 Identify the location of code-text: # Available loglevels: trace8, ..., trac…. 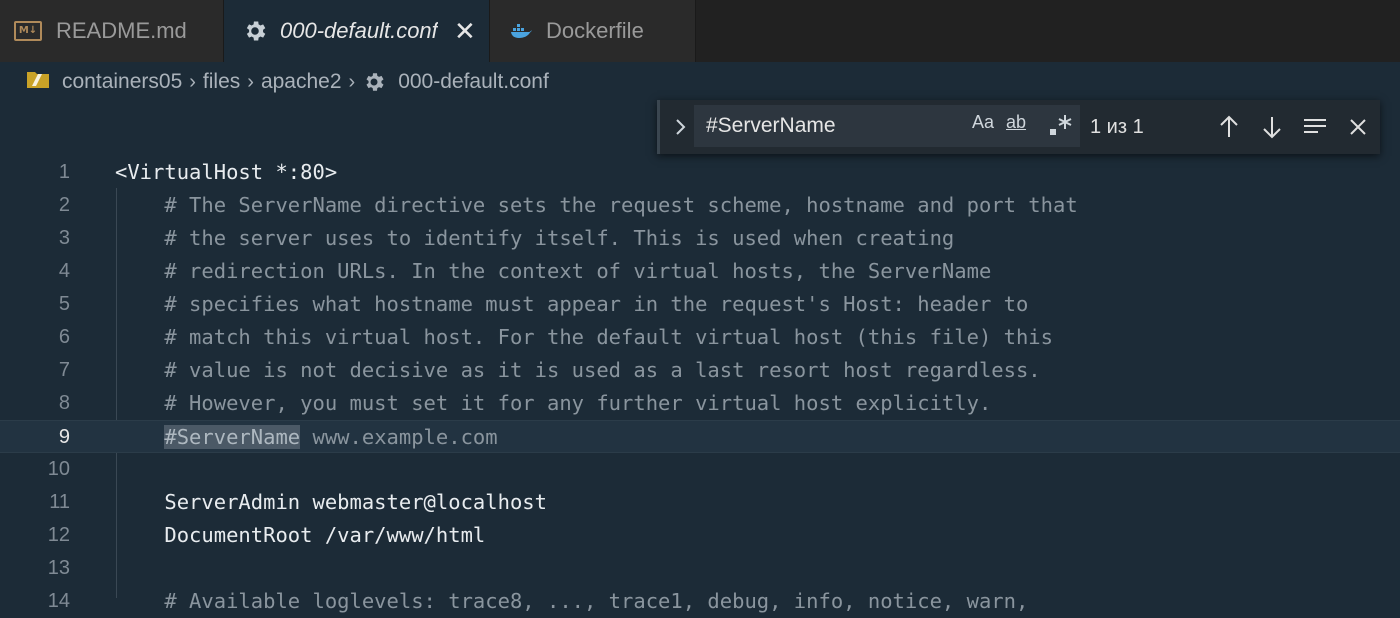
(572, 601).